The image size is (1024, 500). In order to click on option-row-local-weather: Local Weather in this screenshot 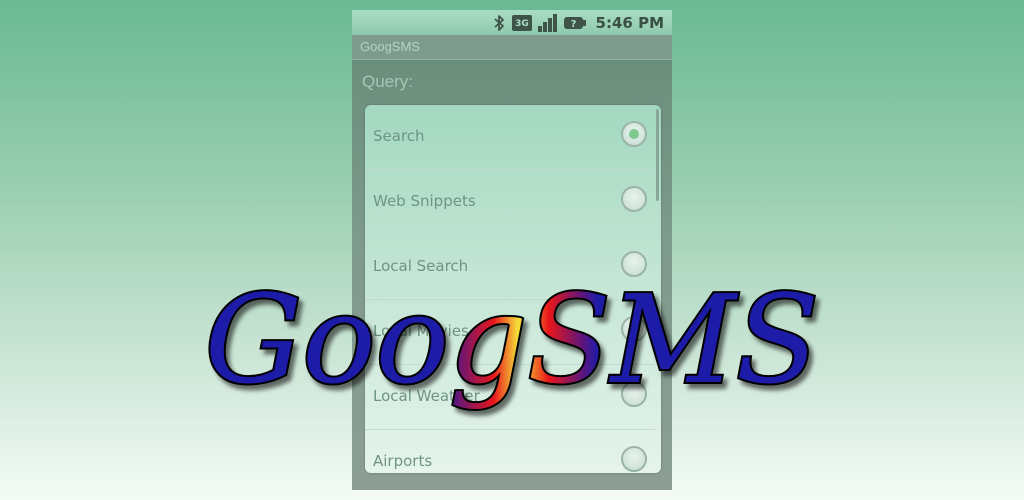, I will do `click(510, 397)`.